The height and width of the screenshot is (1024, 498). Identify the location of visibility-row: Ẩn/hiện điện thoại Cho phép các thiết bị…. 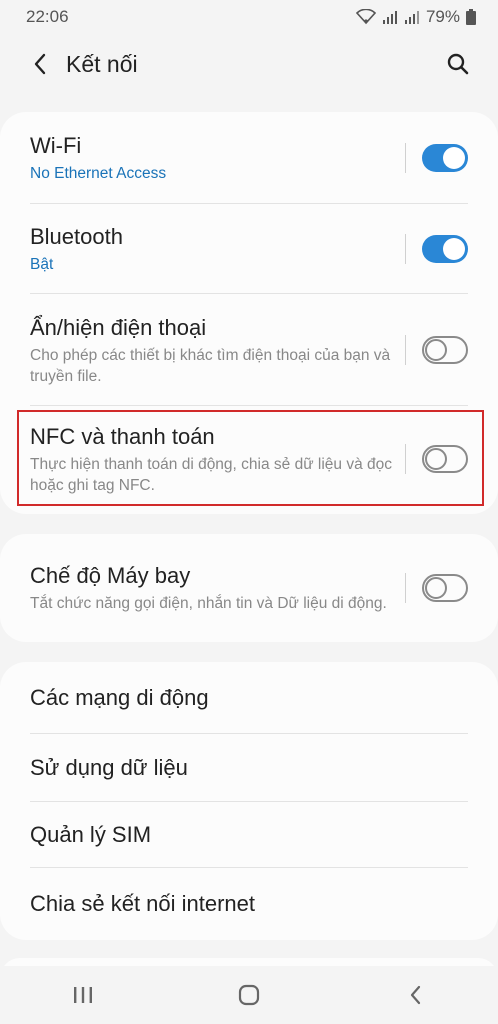
(249, 350).